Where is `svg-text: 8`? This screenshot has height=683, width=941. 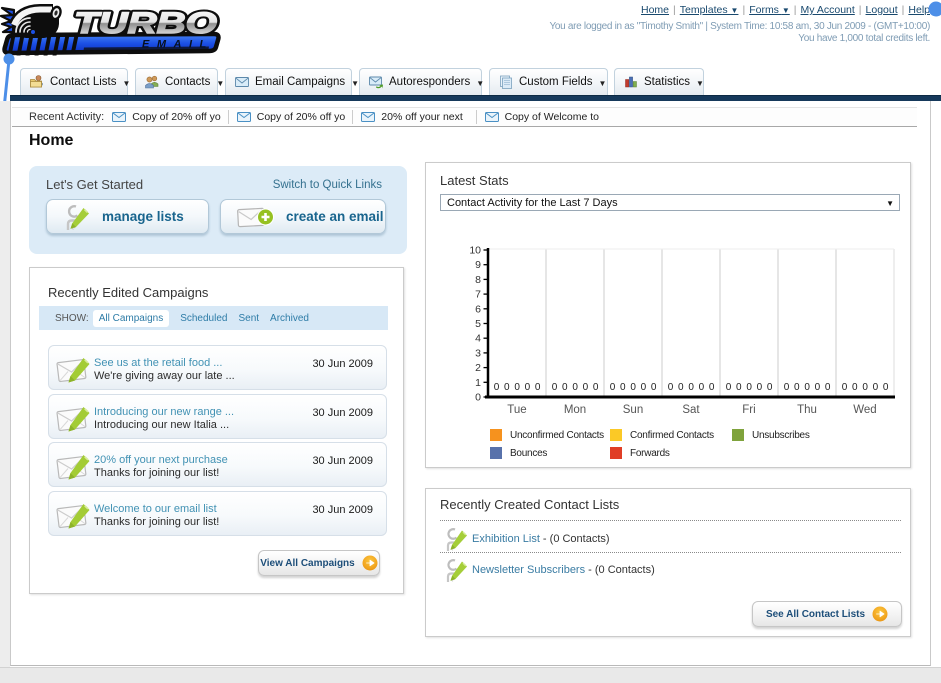 svg-text: 8 is located at coordinates (478, 280).